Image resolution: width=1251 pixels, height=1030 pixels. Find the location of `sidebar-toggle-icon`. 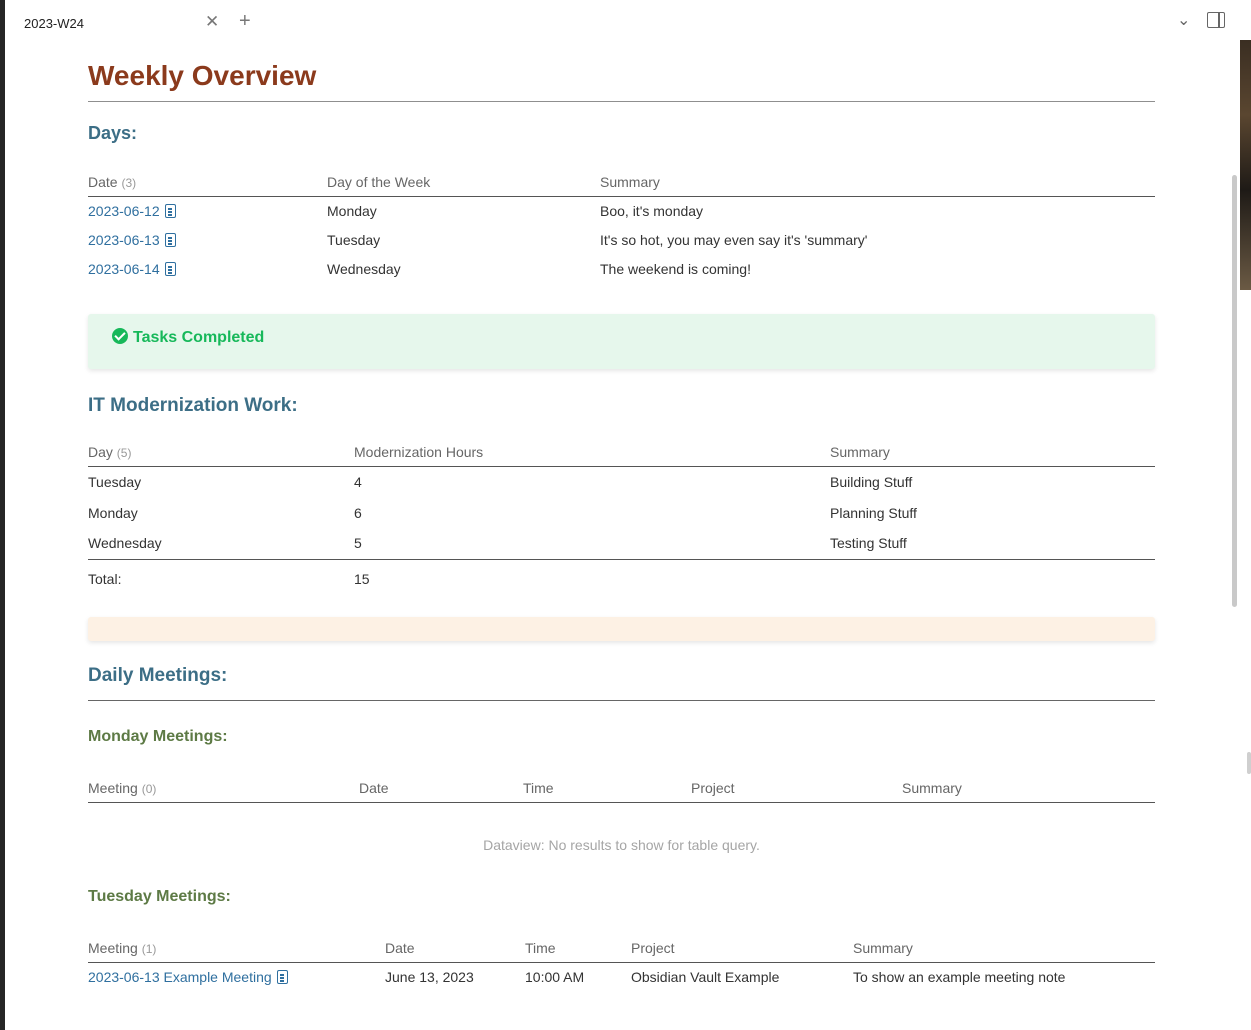

sidebar-toggle-icon is located at coordinates (1216, 20).